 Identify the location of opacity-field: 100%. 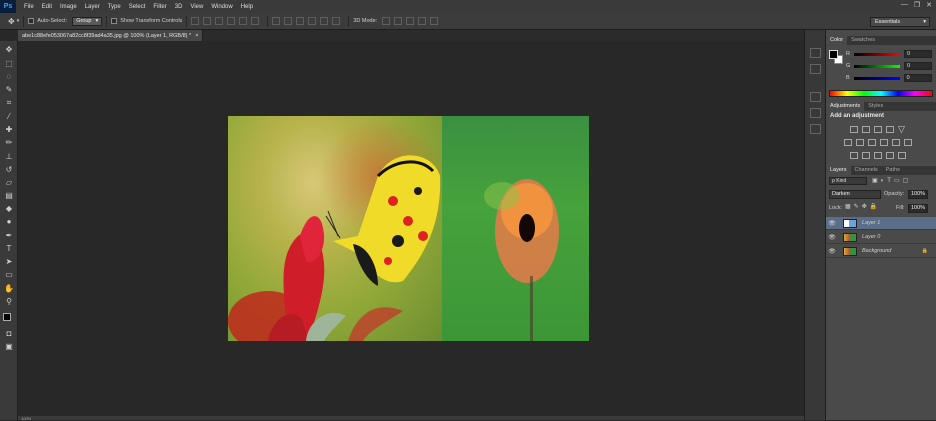
(918, 194).